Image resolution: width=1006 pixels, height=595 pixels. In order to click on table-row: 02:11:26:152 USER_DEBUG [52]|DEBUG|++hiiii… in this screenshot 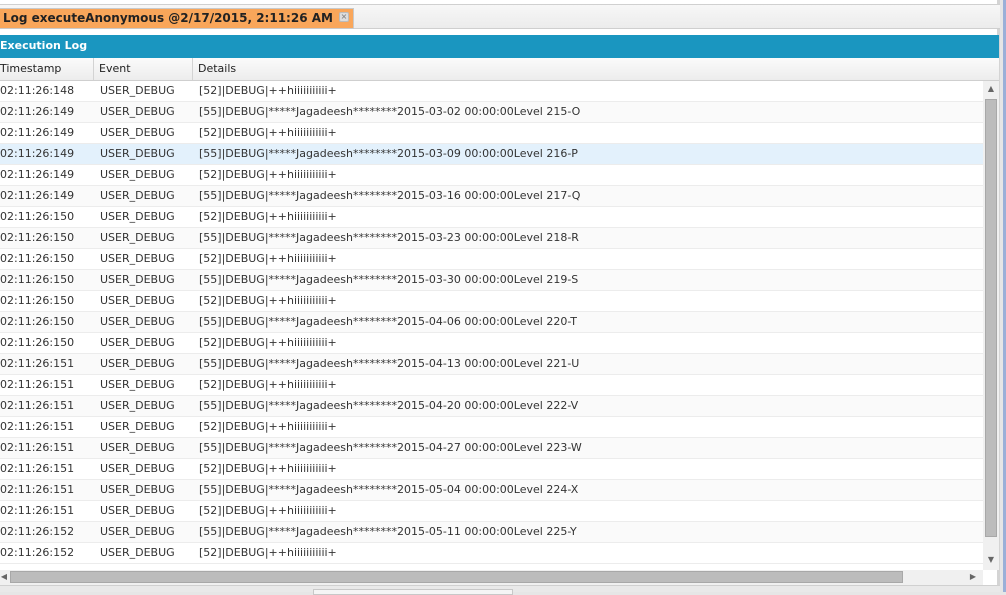, I will do `click(491, 553)`.